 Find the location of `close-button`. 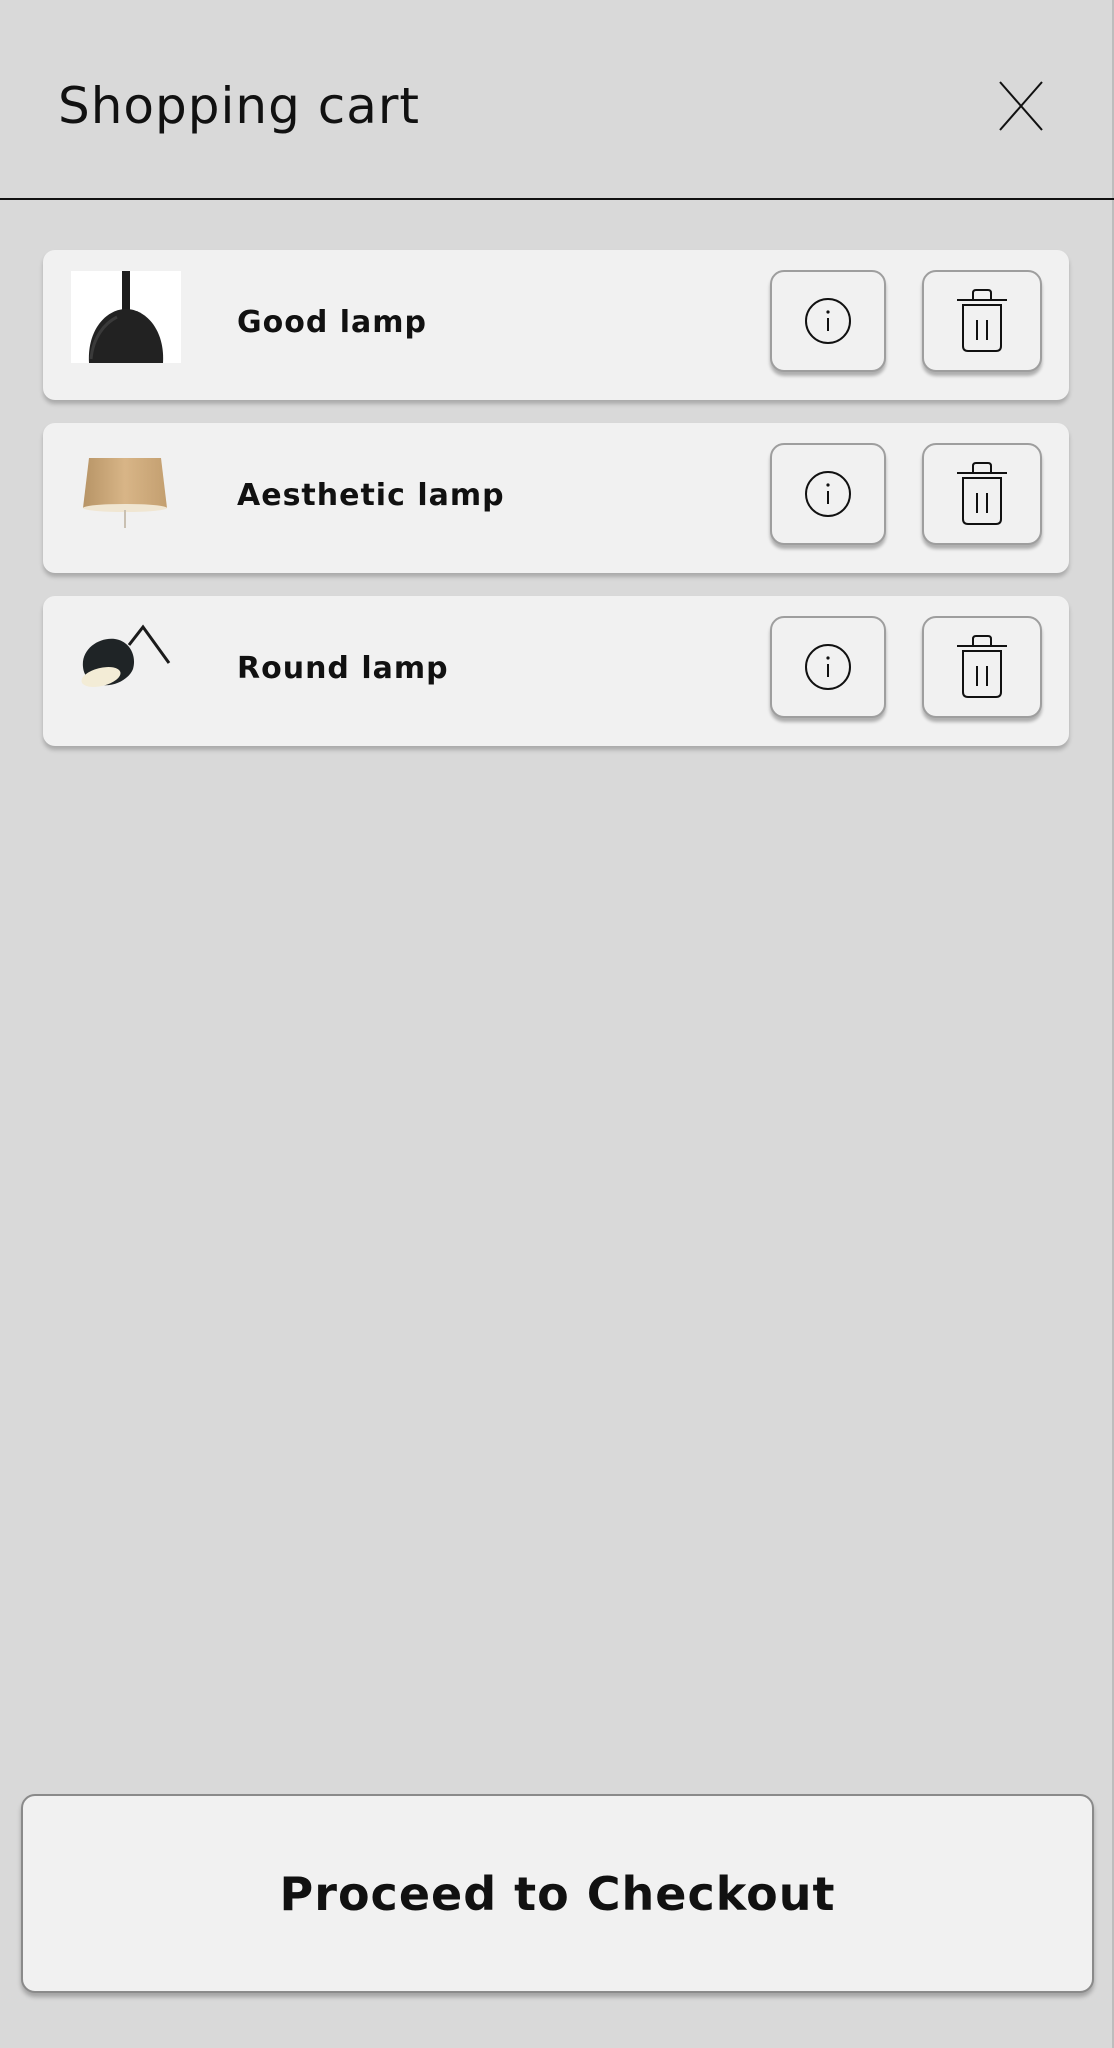

close-button is located at coordinates (1022, 106).